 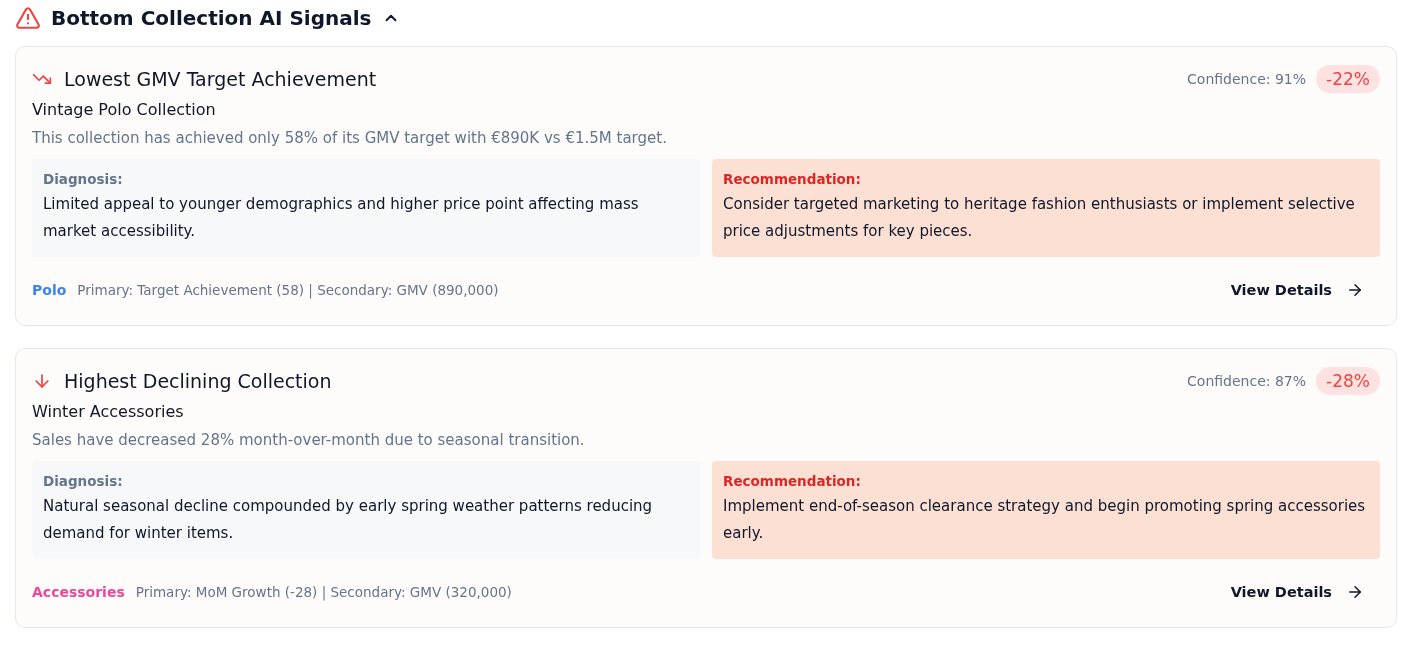 I want to click on signal-summary: Sales have decreased 28% month-over-month due to seasonal transition., so click(x=309, y=440).